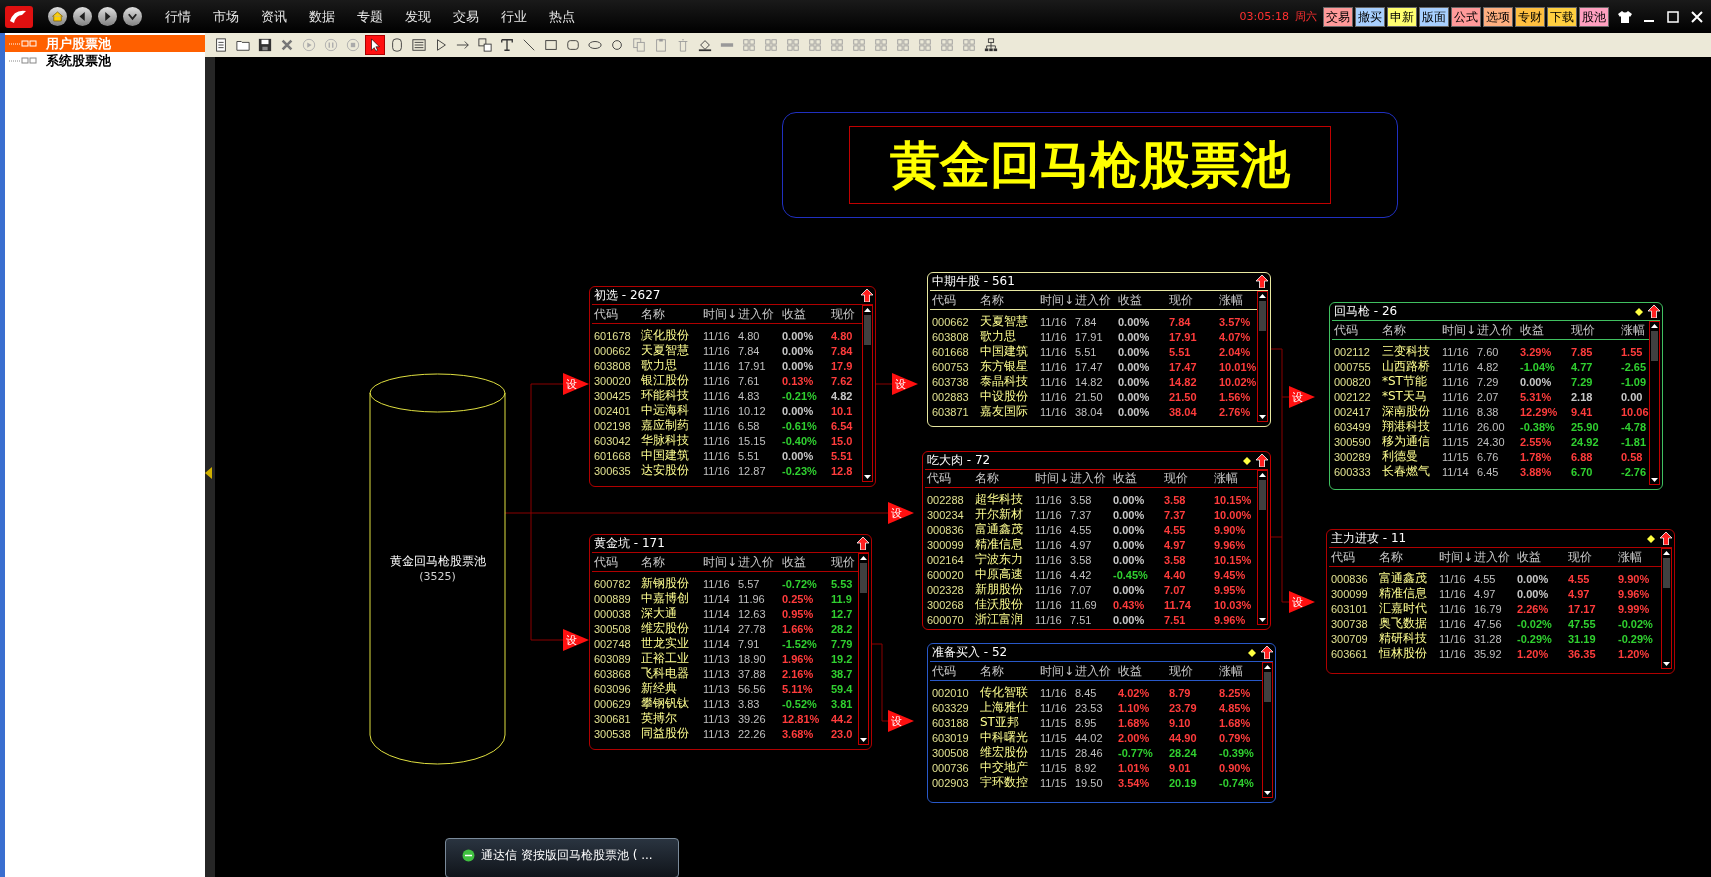  What do you see at coordinates (1338, 16) in the screenshot?
I see `shortcut-button: 交易` at bounding box center [1338, 16].